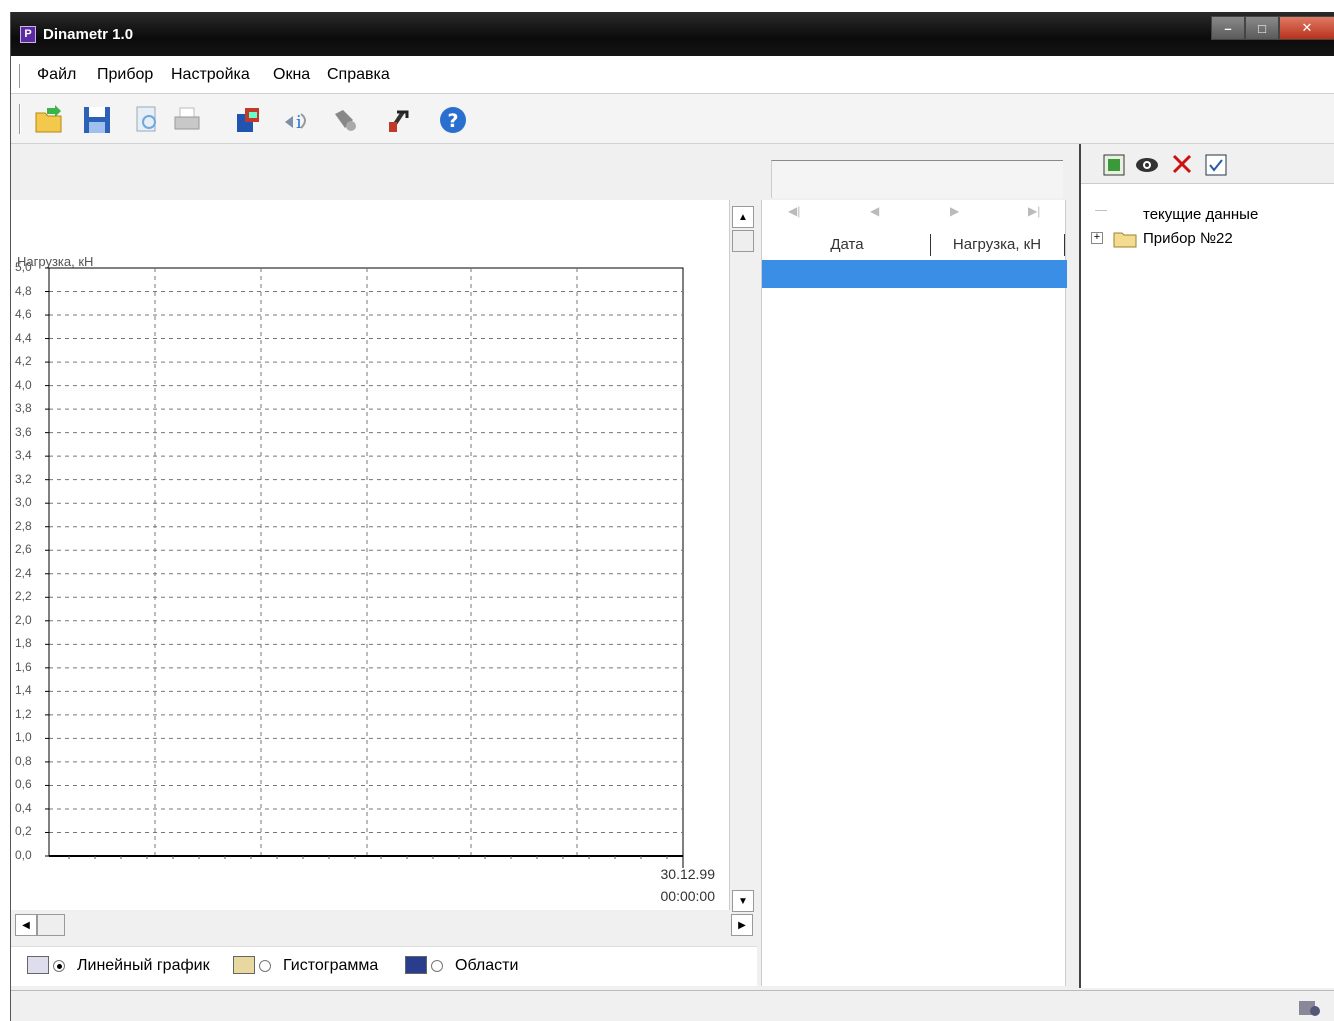  I want to click on label-line-chart: Линейный график, so click(143, 965).